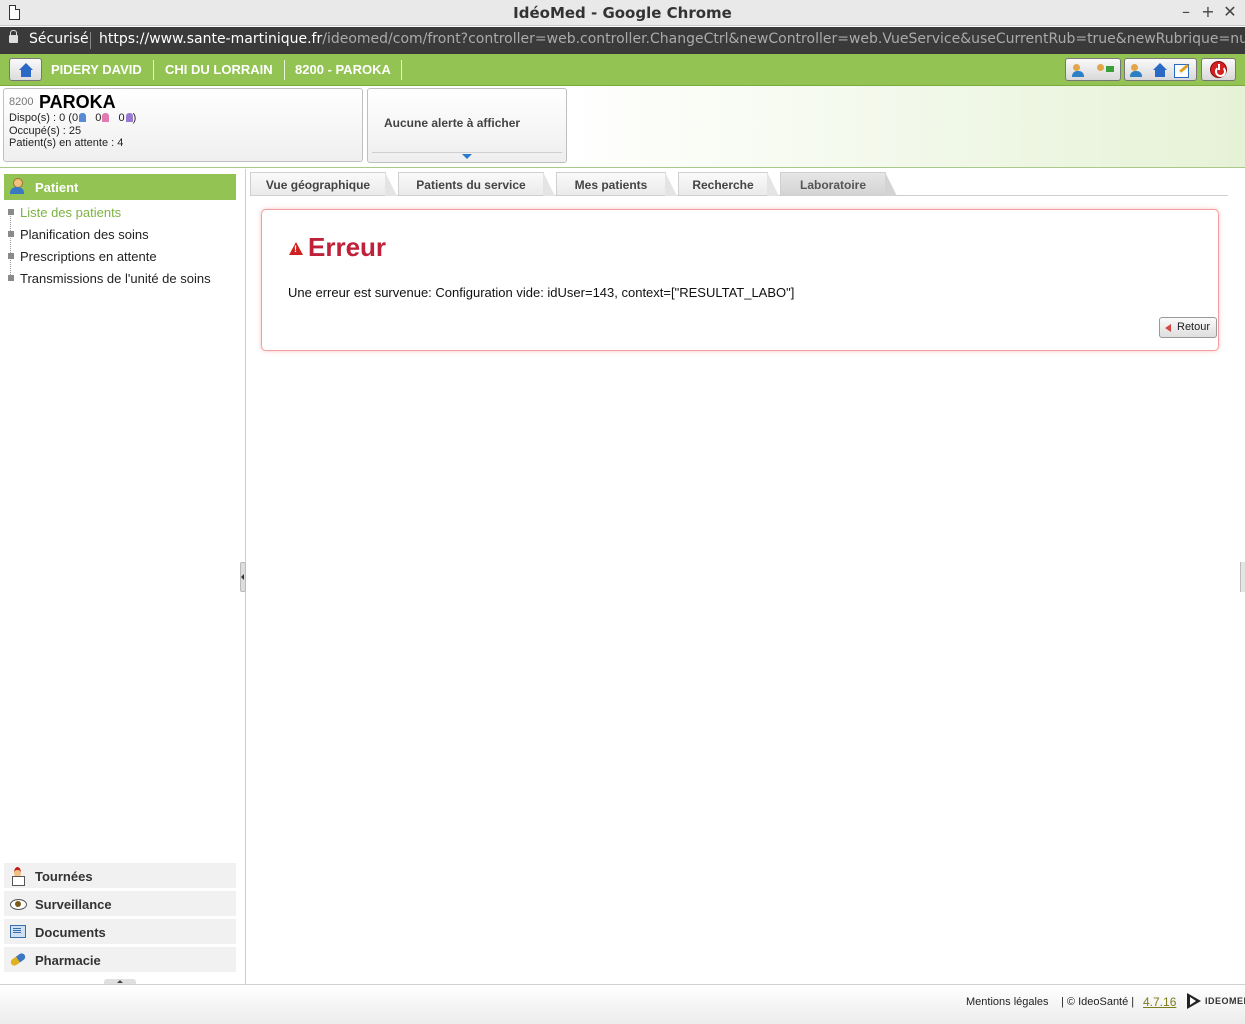 The width and height of the screenshot is (1245, 1024). What do you see at coordinates (17, 931) in the screenshot?
I see `document-icon` at bounding box center [17, 931].